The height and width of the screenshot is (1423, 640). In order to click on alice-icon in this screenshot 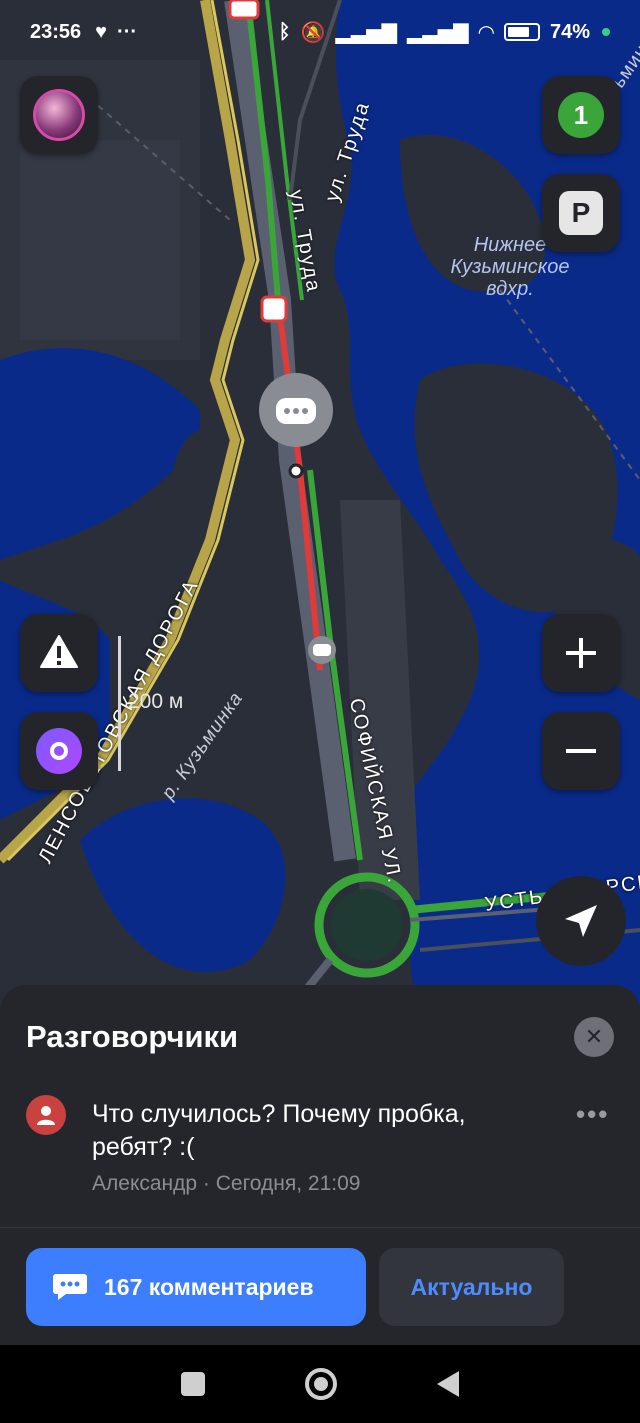, I will do `click(59, 751)`.